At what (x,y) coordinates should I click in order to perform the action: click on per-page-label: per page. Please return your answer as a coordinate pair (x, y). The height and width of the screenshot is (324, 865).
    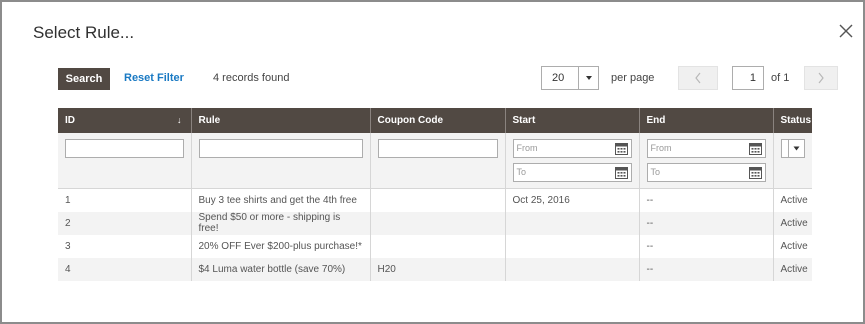
    Looking at the image, I should click on (633, 78).